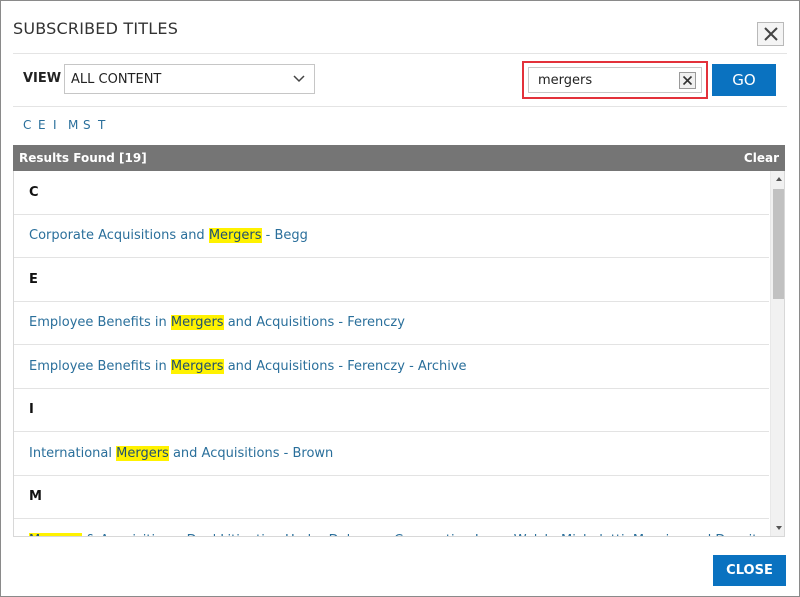 The width and height of the screenshot is (800, 597). Describe the element at coordinates (35, 497) in the screenshot. I see `group-header-label: M` at that location.